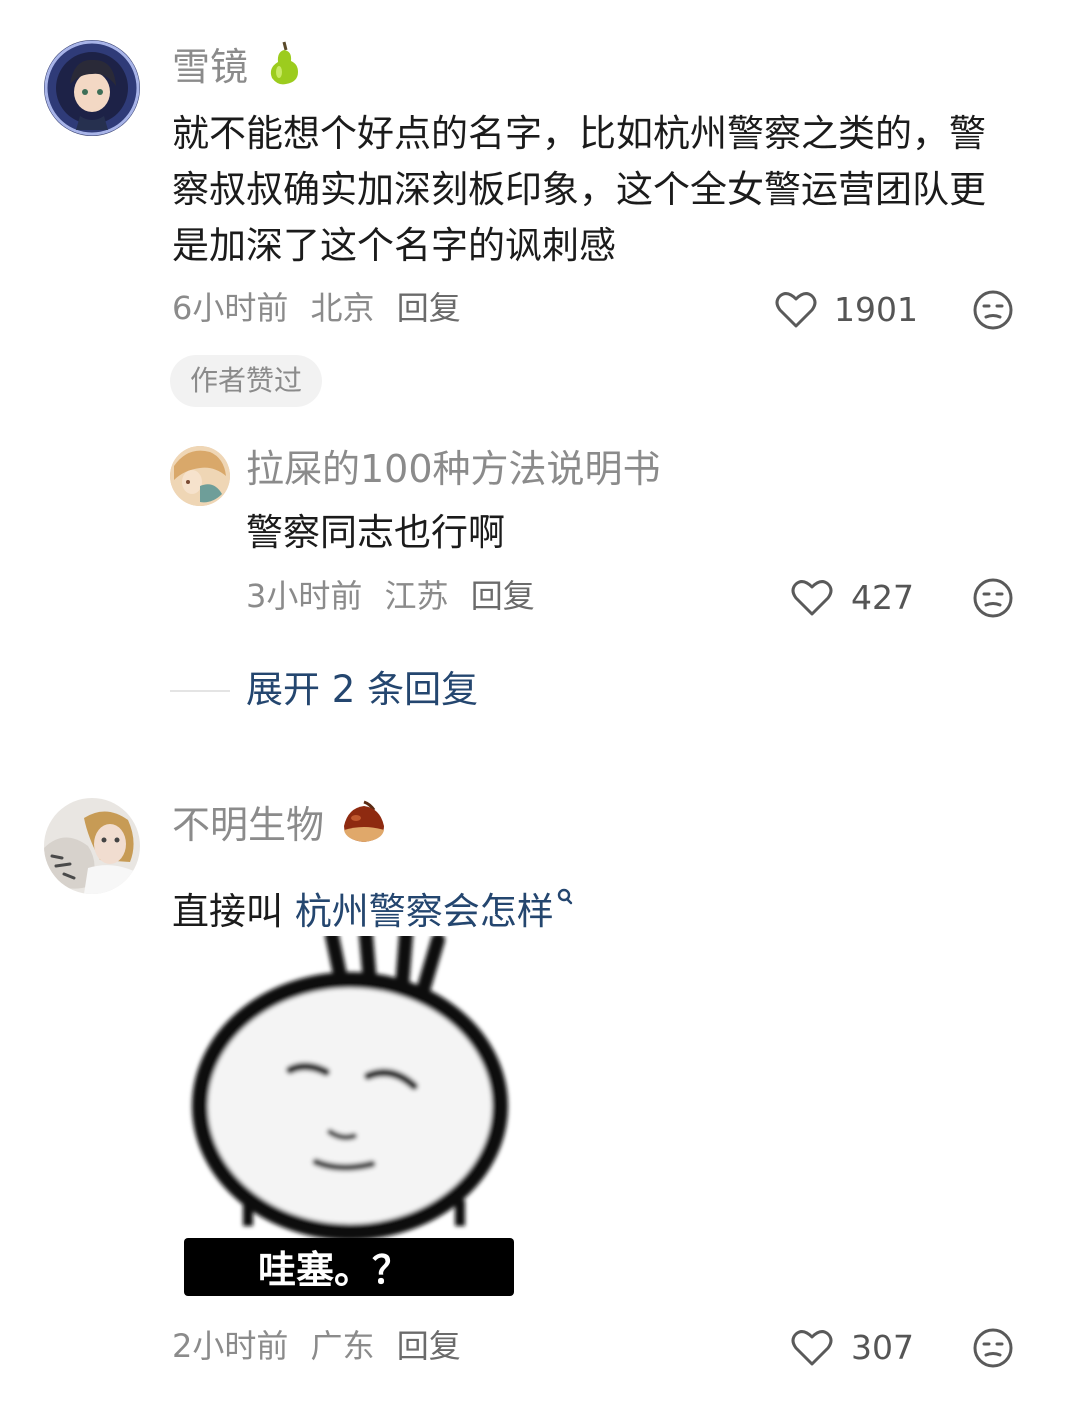 This screenshot has width=1079, height=1403. I want to click on reply-time: 3小时前, so click(304, 596).